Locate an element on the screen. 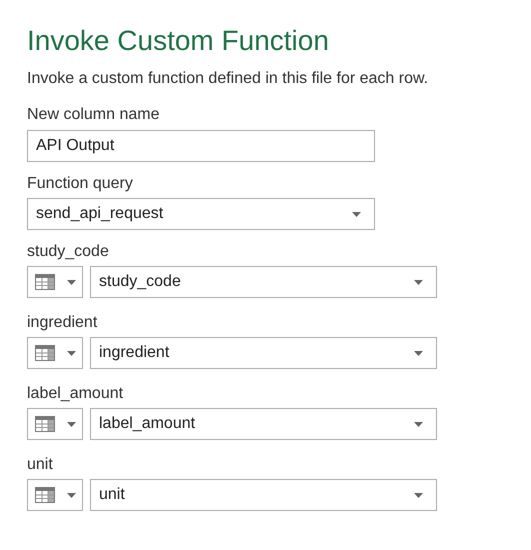 The width and height of the screenshot is (531, 550). field-label: Function query is located at coordinates (80, 184).